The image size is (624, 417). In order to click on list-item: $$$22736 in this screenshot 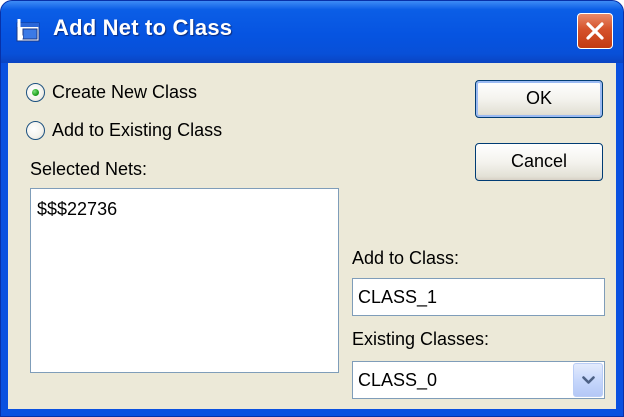, I will do `click(184, 209)`.